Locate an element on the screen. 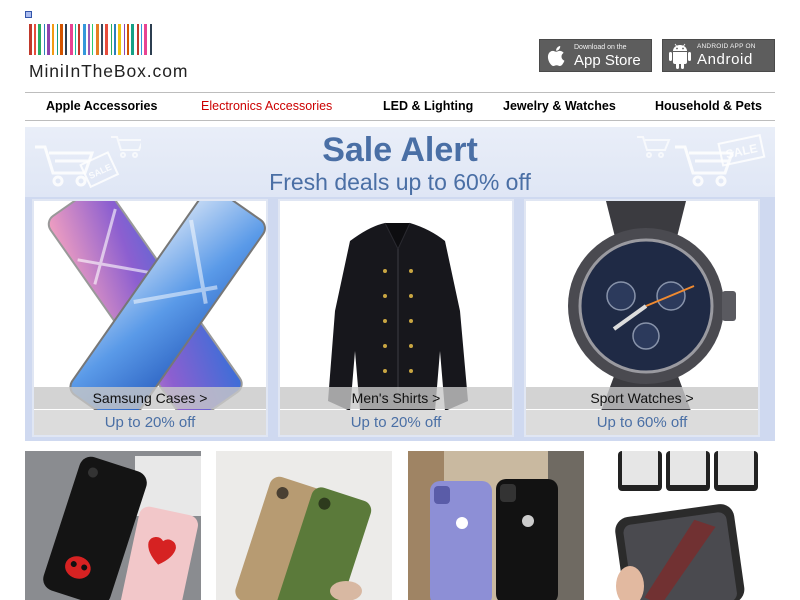  broken-image-icon is located at coordinates (28, 14).